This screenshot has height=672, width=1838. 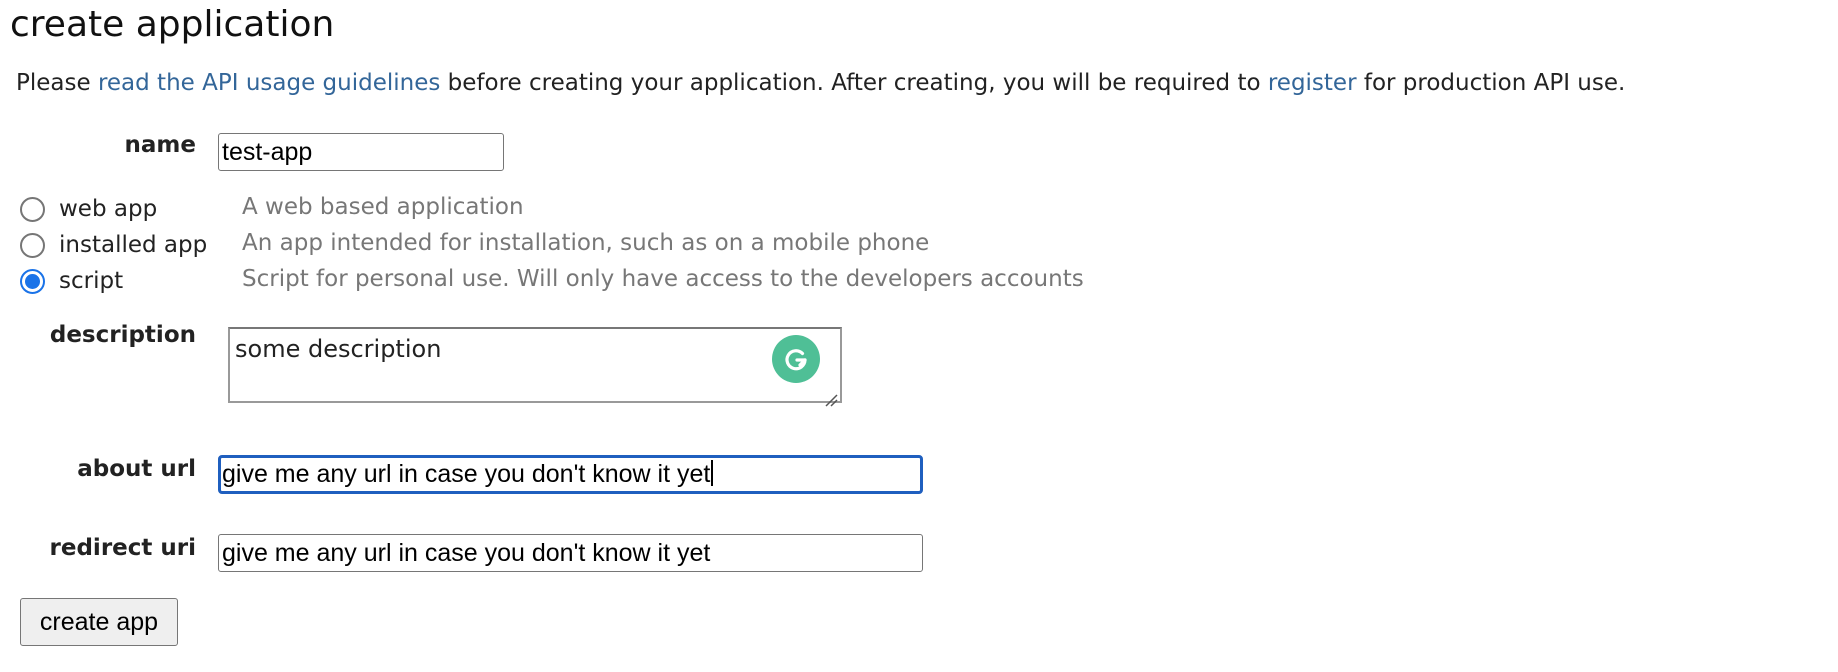 I want to click on text-caret, so click(x=712, y=473).